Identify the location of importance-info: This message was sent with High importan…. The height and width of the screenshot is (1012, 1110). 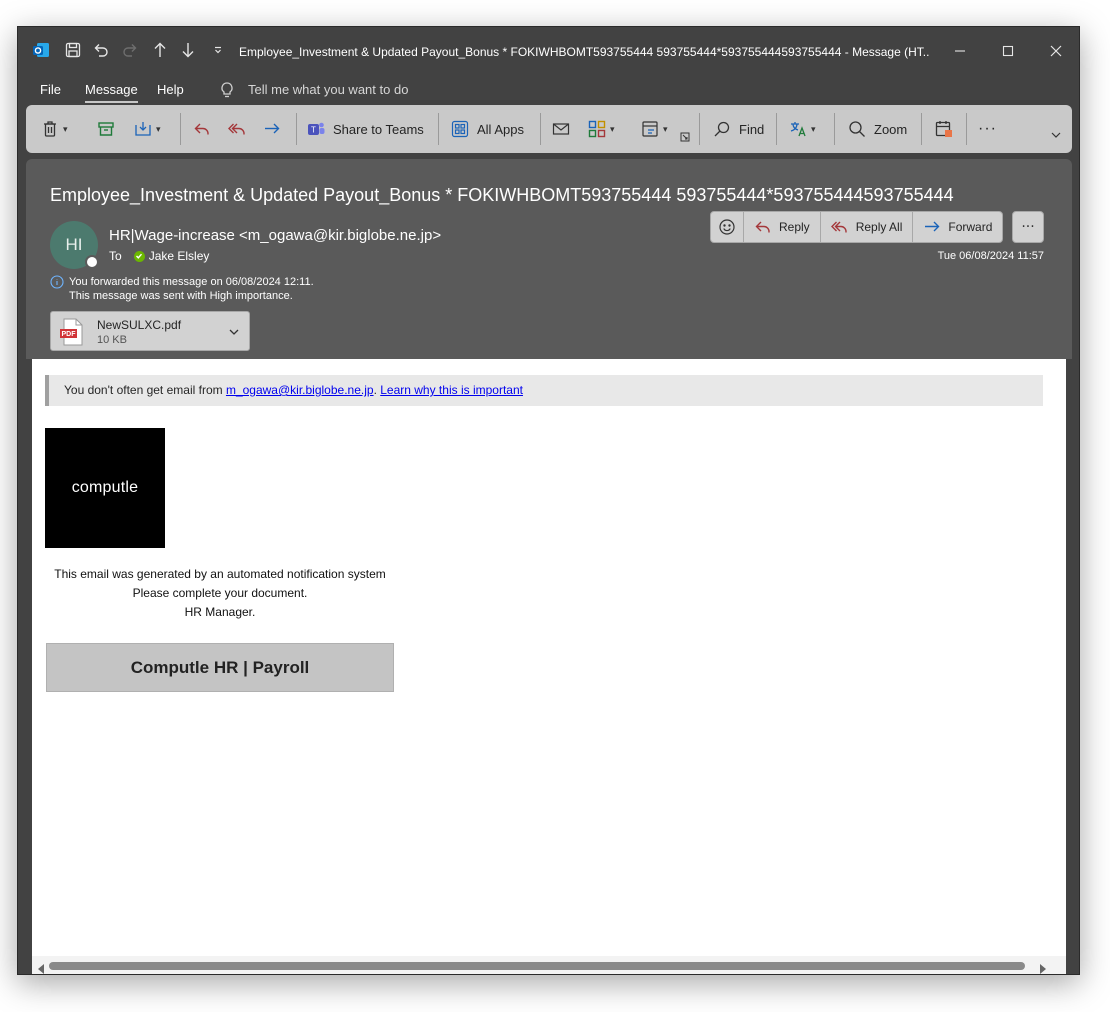
(181, 296).